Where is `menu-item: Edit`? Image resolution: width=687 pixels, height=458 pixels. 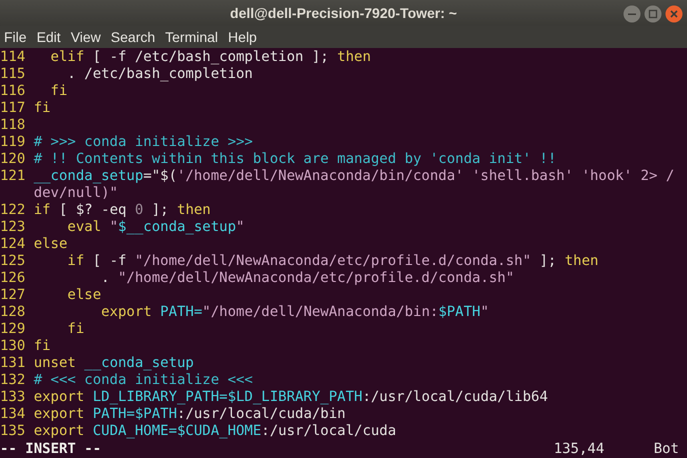 menu-item: Edit is located at coordinates (48, 37).